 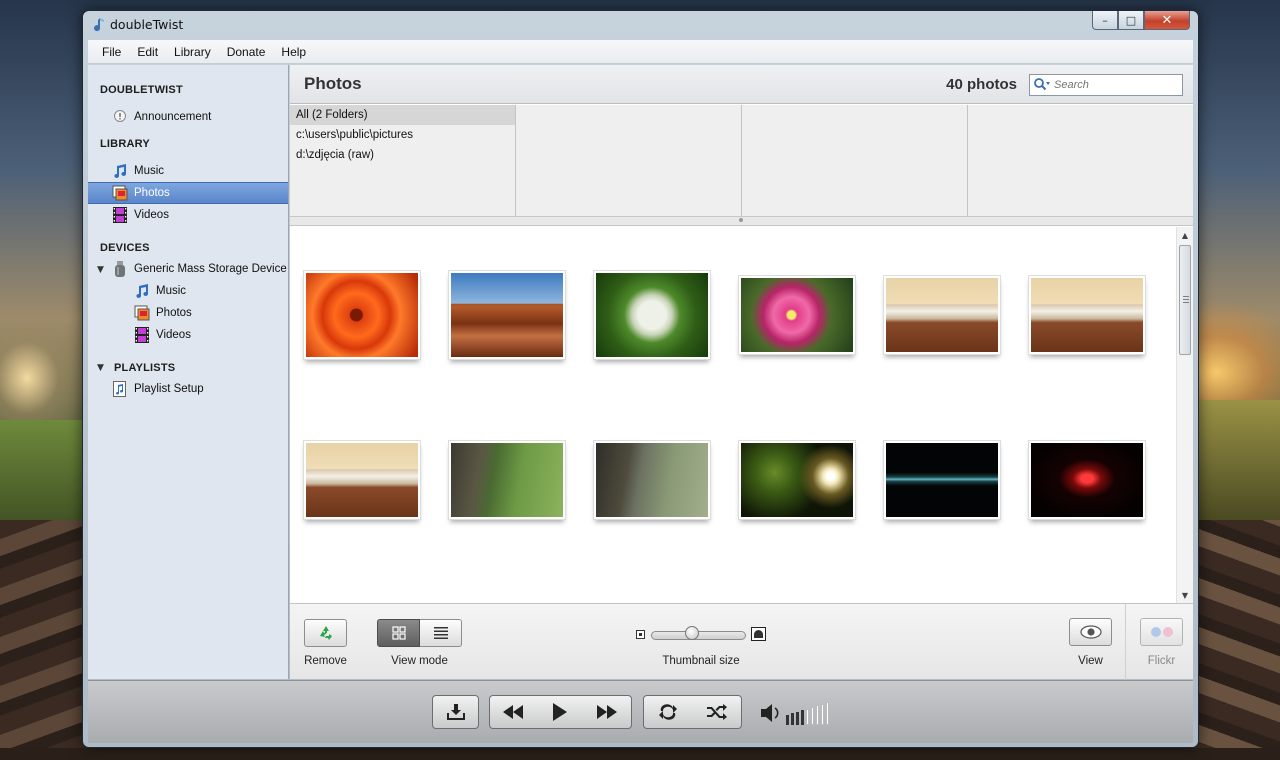 What do you see at coordinates (402, 135) in the screenshot?
I see `folder-item-public-pictures: c:\users\public\pictures` at bounding box center [402, 135].